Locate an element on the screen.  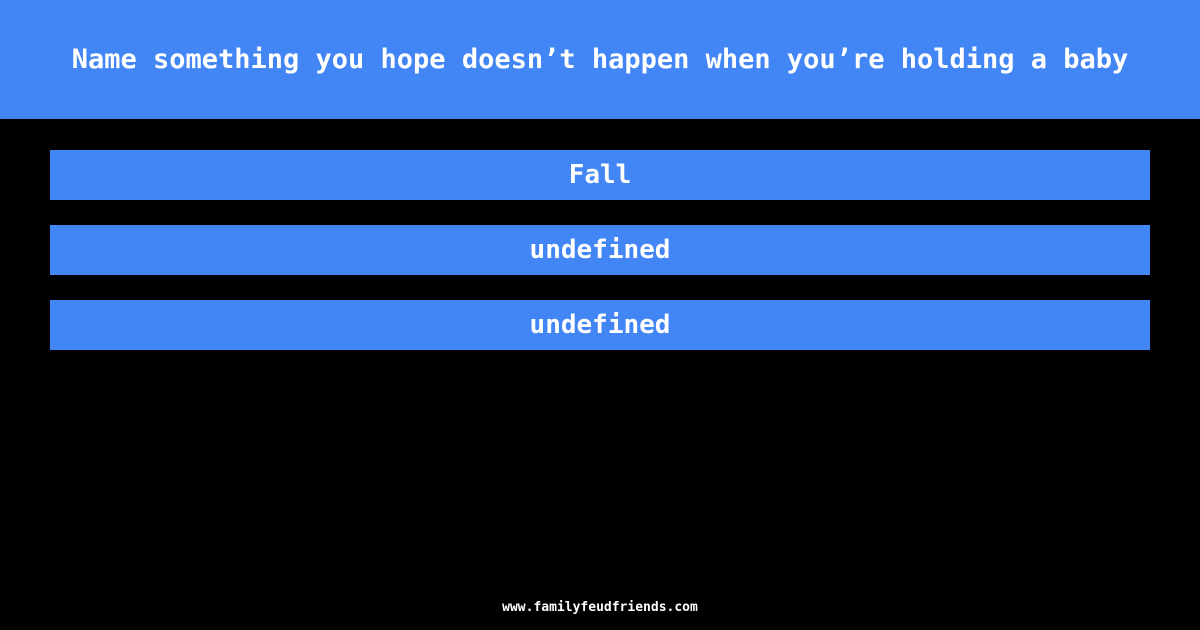
footer: www.familyfeudfriends.com is located at coordinates (600, 607).